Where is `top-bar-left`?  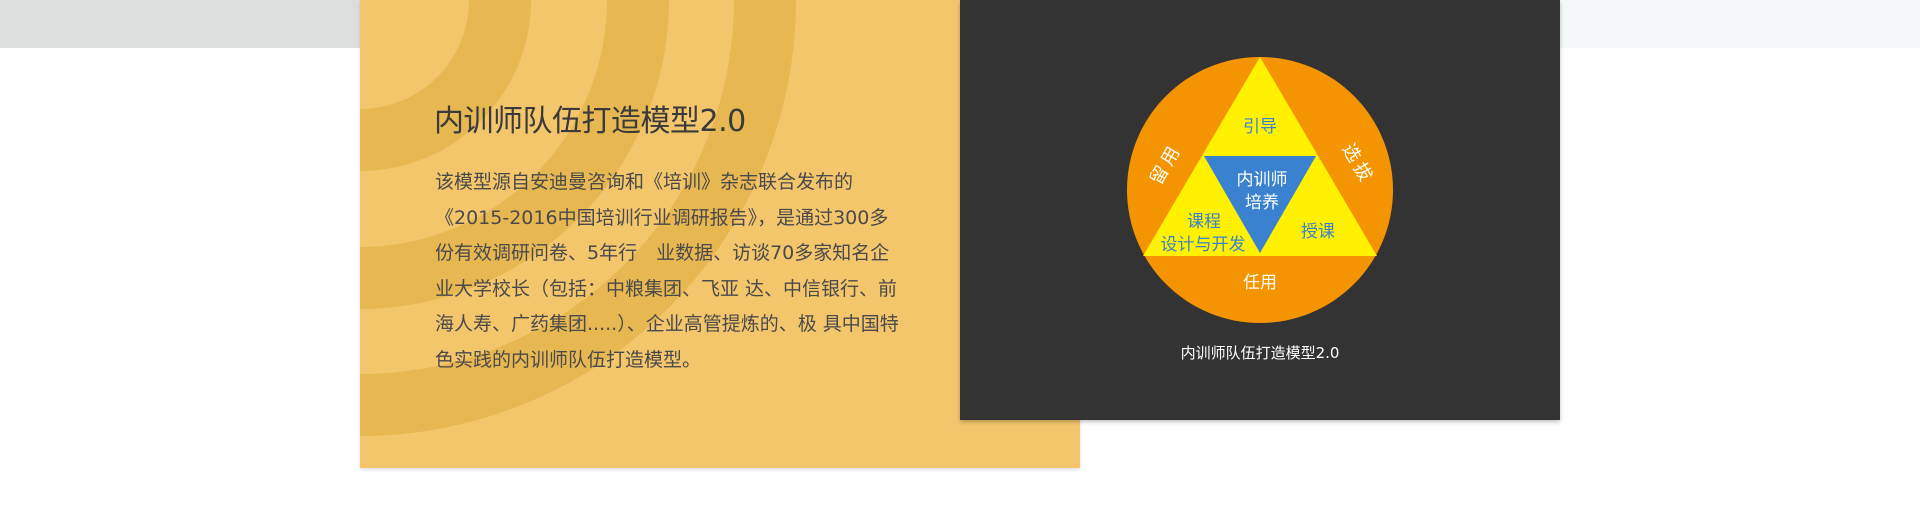 top-bar-left is located at coordinates (180, 24).